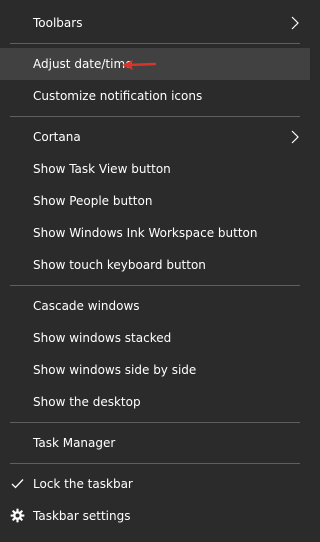 The image size is (320, 542). What do you see at coordinates (155, 484) in the screenshot?
I see `menu-item-lock-the-taskbar: Lock the taskbar` at bounding box center [155, 484].